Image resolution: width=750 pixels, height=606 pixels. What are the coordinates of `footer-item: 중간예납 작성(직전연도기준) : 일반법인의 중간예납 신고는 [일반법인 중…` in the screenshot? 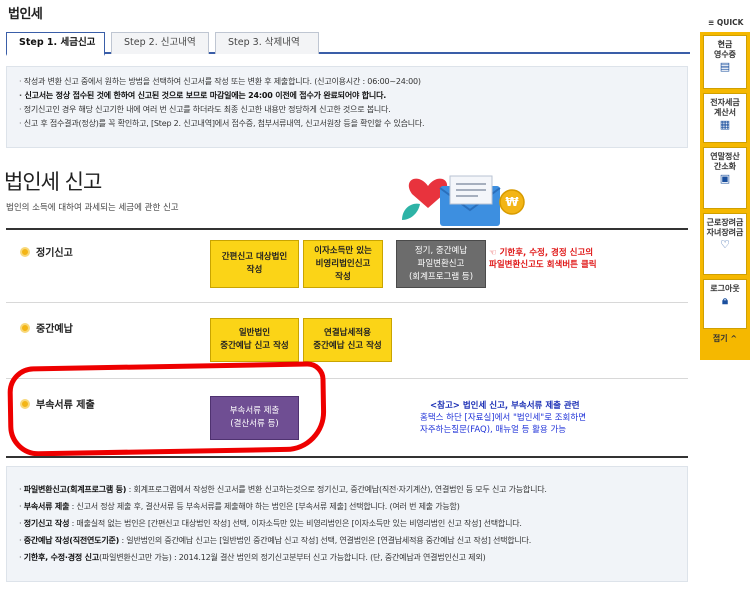 It's located at (348, 540).